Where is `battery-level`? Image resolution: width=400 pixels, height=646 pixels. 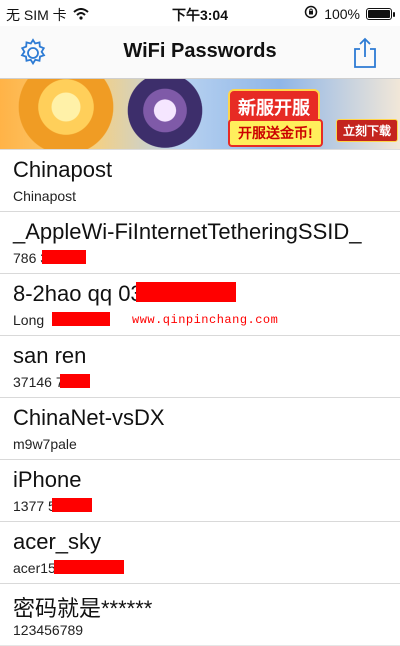
battery-level is located at coordinates (379, 13).